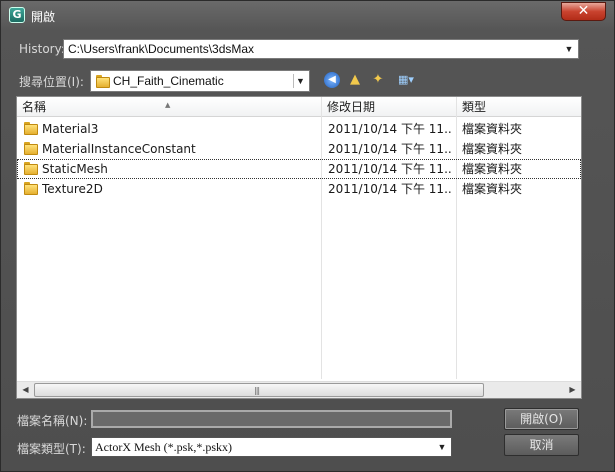  What do you see at coordinates (161, 49) in the screenshot?
I see `history-value: C:\Users\frank\Documents\3dsMax` at bounding box center [161, 49].